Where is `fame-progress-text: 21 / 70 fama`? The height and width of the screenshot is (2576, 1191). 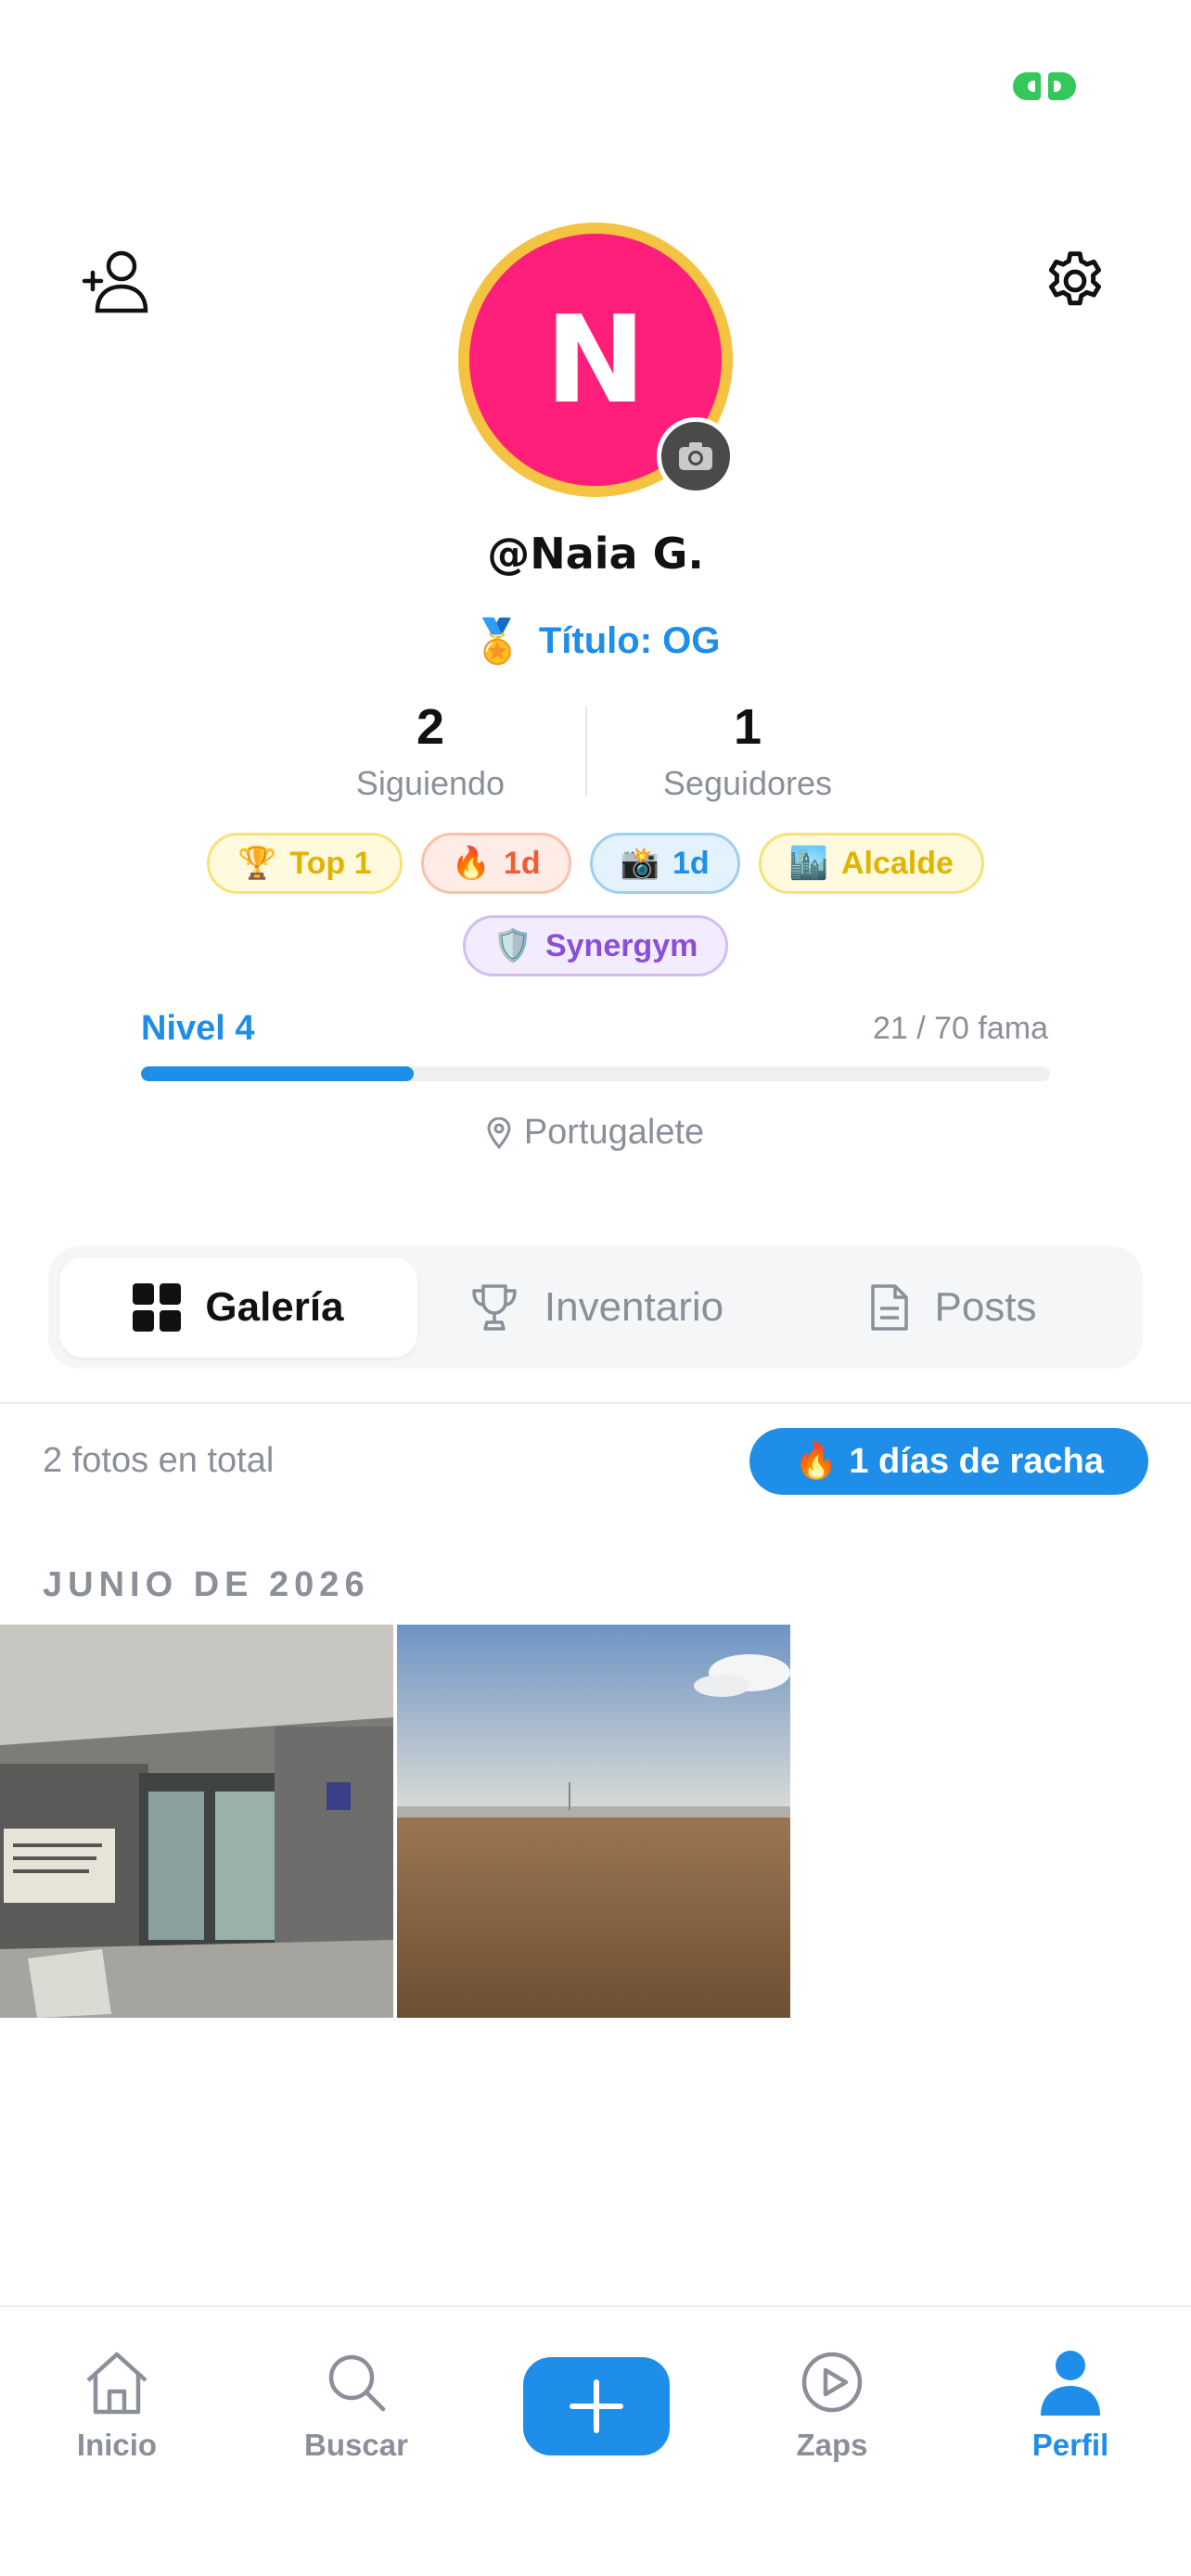
fame-progress-text: 21 / 70 fama is located at coordinates (960, 1029).